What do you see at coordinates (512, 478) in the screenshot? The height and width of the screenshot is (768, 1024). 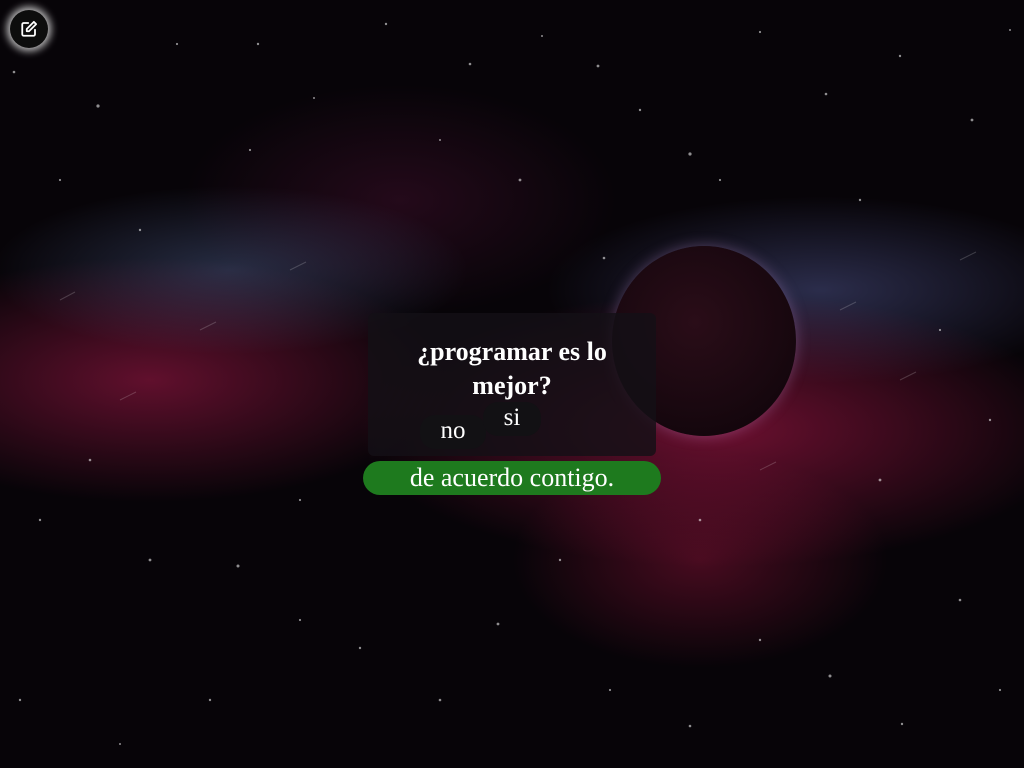 I see `answer-message: de acuerdo contigo.` at bounding box center [512, 478].